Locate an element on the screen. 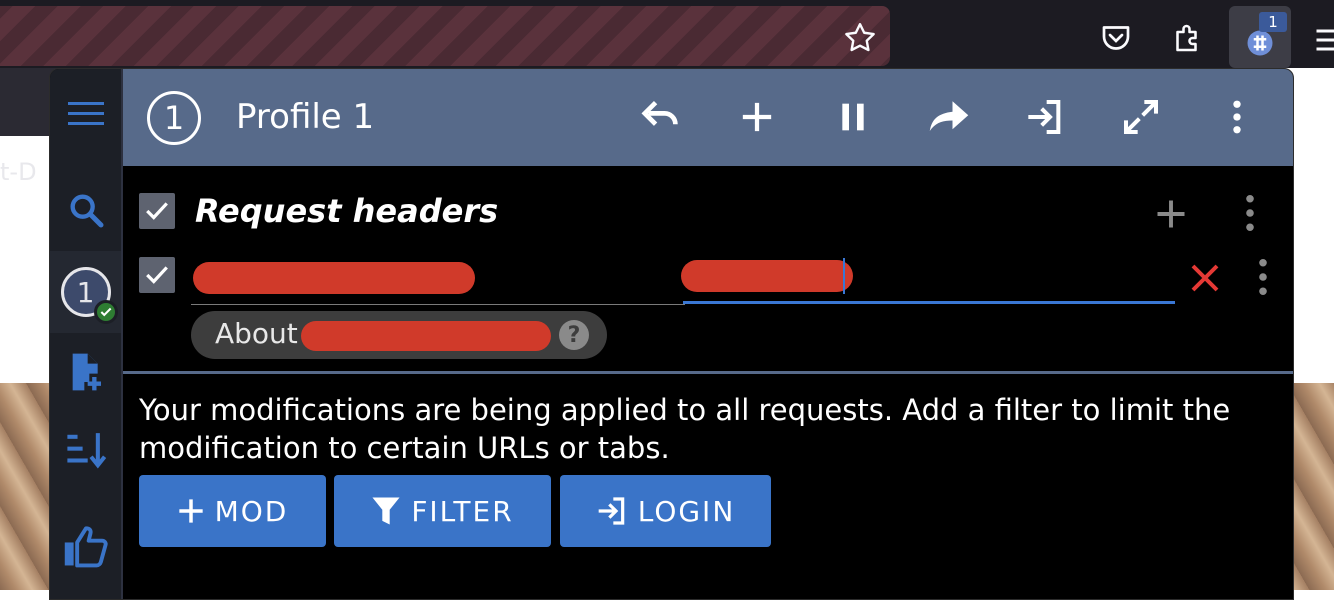 This screenshot has width=1334, height=600. profile-avatar: 1 is located at coordinates (89, 295).